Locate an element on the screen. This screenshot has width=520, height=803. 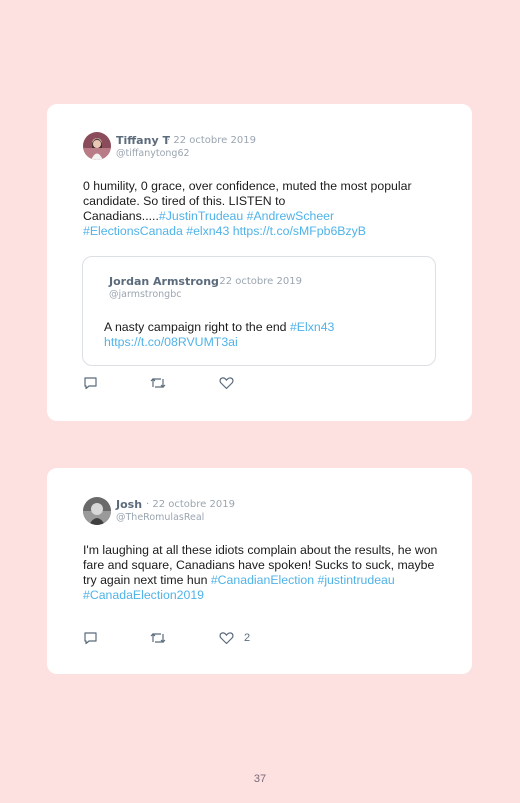
quoted-author-handle: @jarmstrongbc is located at coordinates (145, 294).